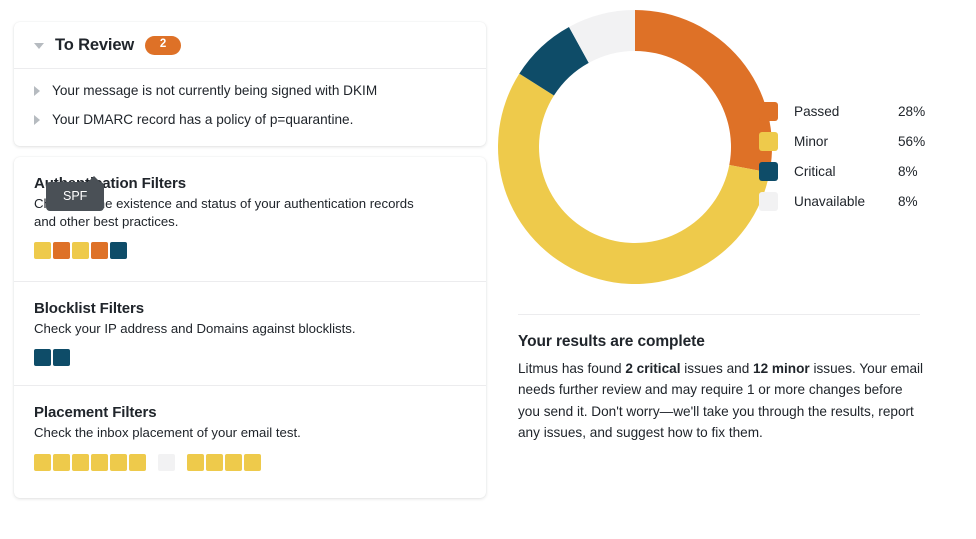 This screenshot has height=539, width=976. What do you see at coordinates (842, 171) in the screenshot?
I see `legend-item-critical: Critical 8%` at bounding box center [842, 171].